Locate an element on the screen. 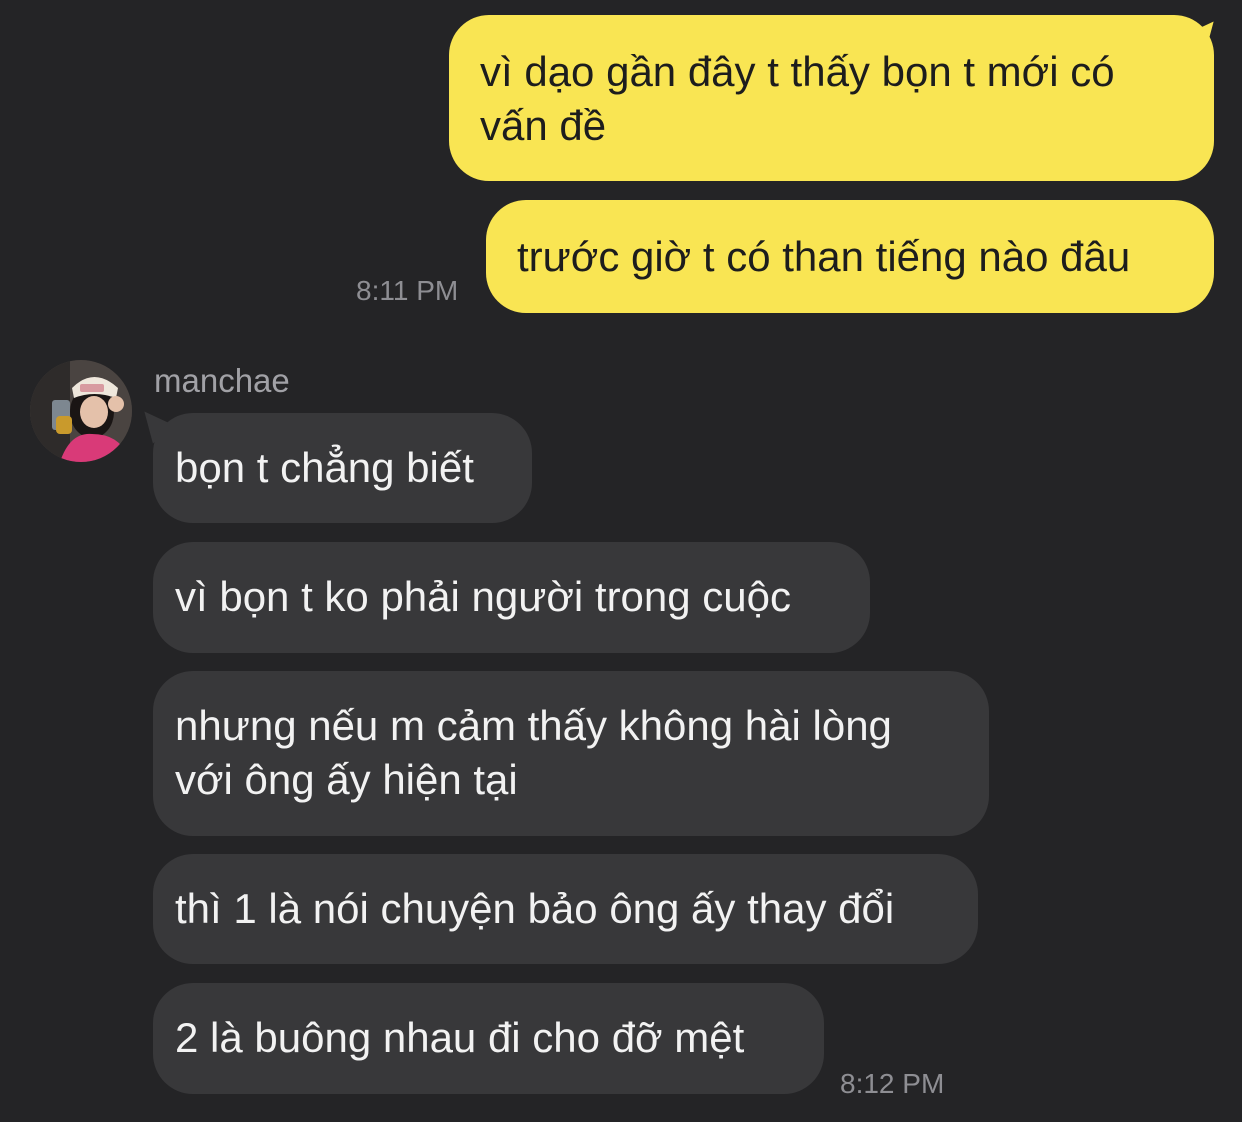 This screenshot has height=1122, width=1242. message-text: thì 1 là nói chuyện bảo ông ấy thay đổi is located at coordinates (535, 908).